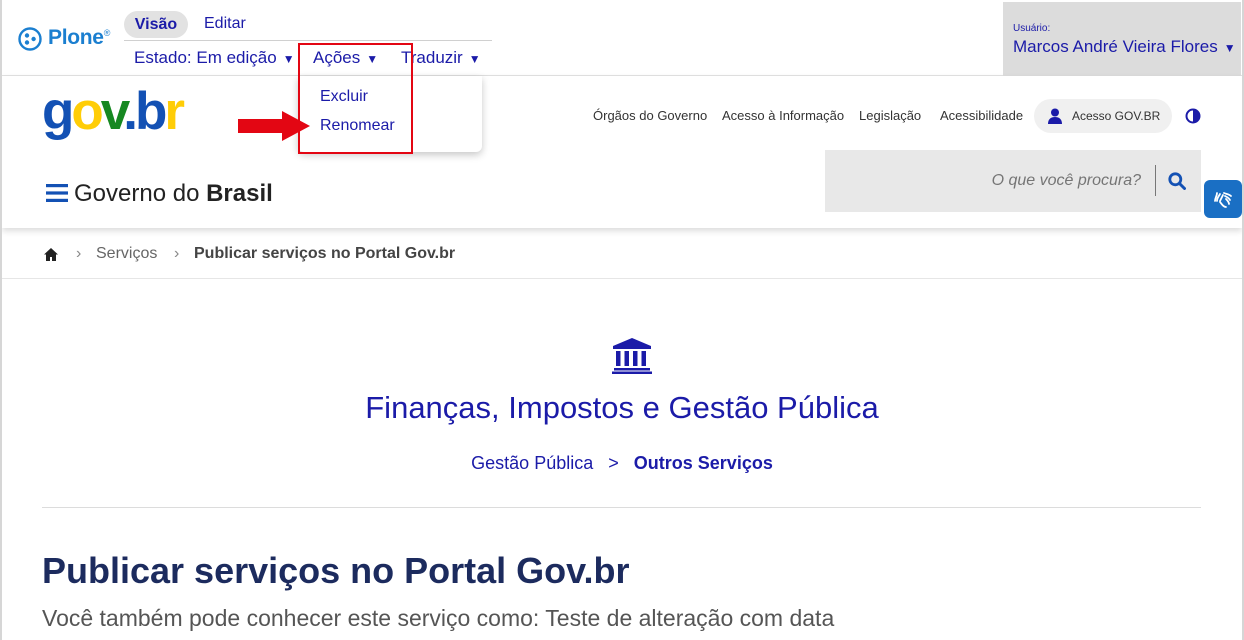  What do you see at coordinates (632, 356) in the screenshot?
I see `bank-building-icon` at bounding box center [632, 356].